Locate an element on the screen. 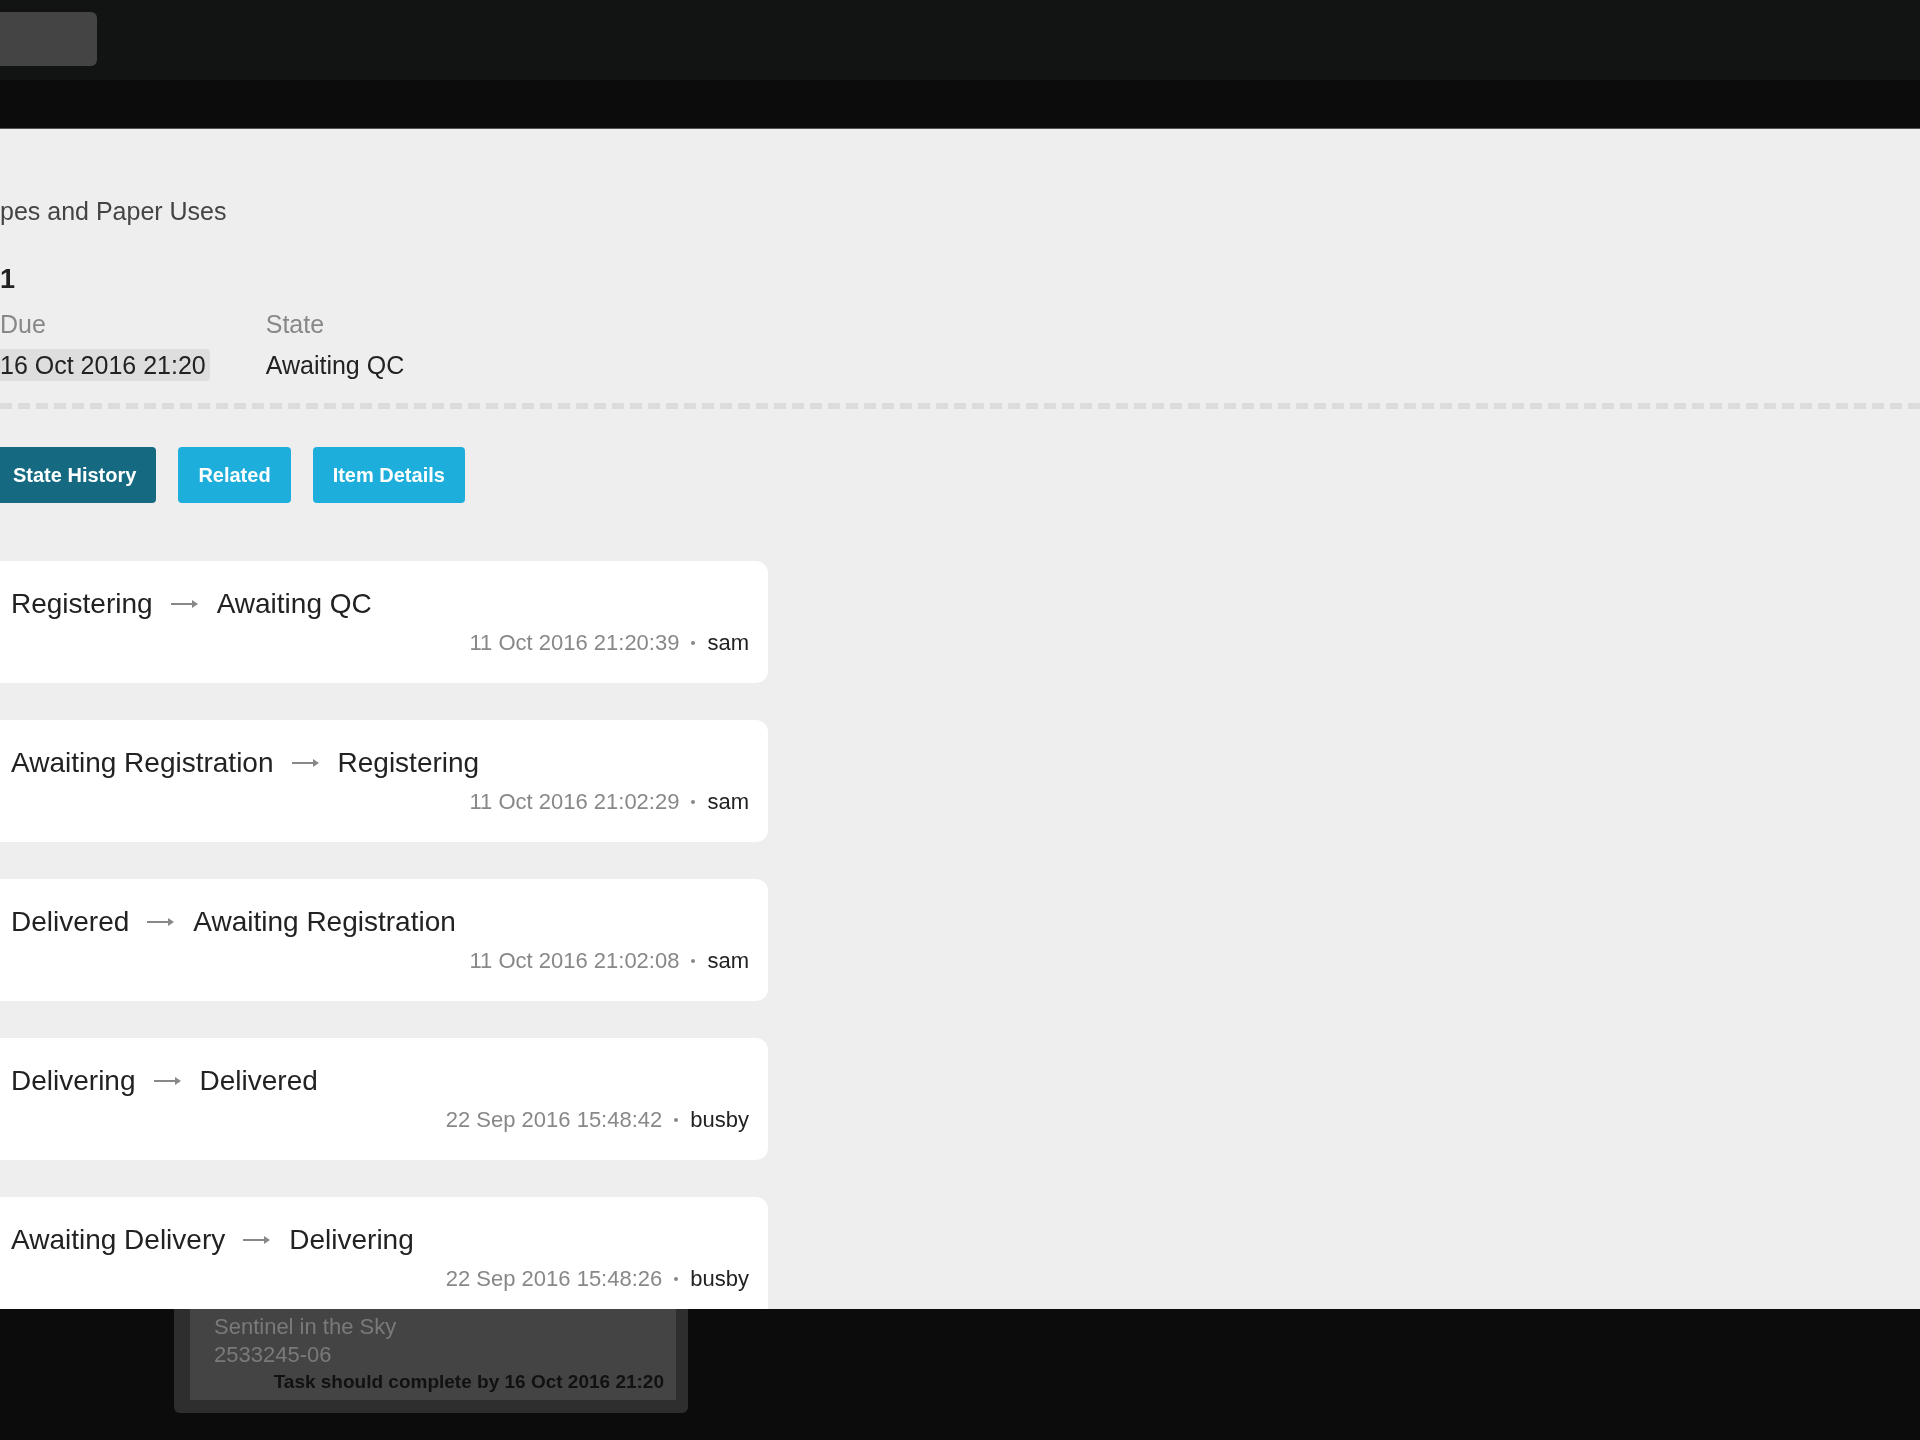  timestamp: 11 Oct 2016 21:02:29 is located at coordinates (574, 802).